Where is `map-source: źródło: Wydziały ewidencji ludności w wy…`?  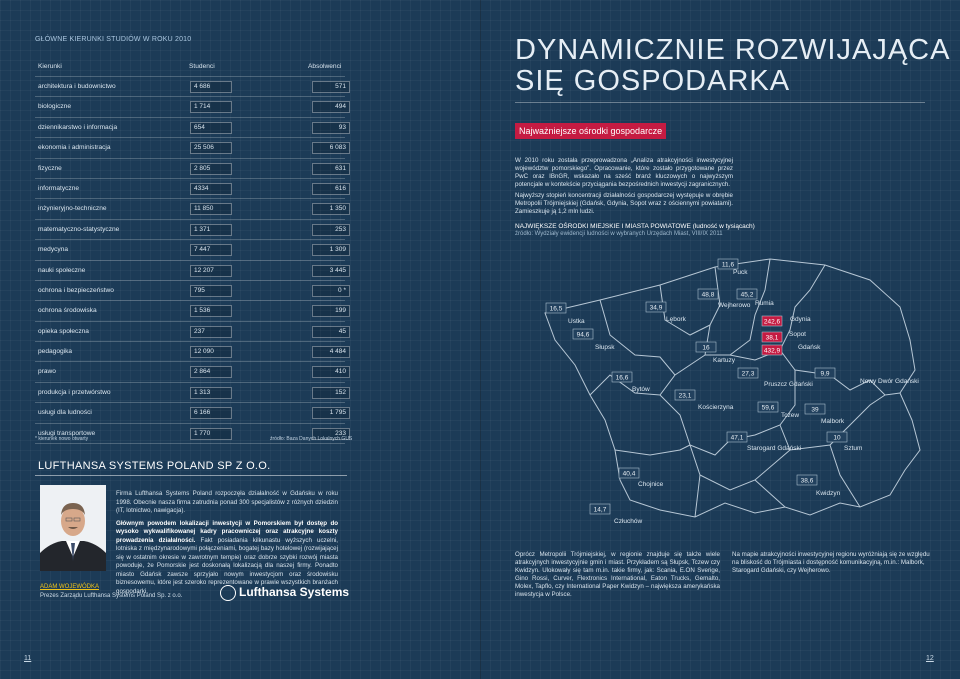 map-source: źródło: Wydziały ewidencji ludności w wy… is located at coordinates (619, 234).